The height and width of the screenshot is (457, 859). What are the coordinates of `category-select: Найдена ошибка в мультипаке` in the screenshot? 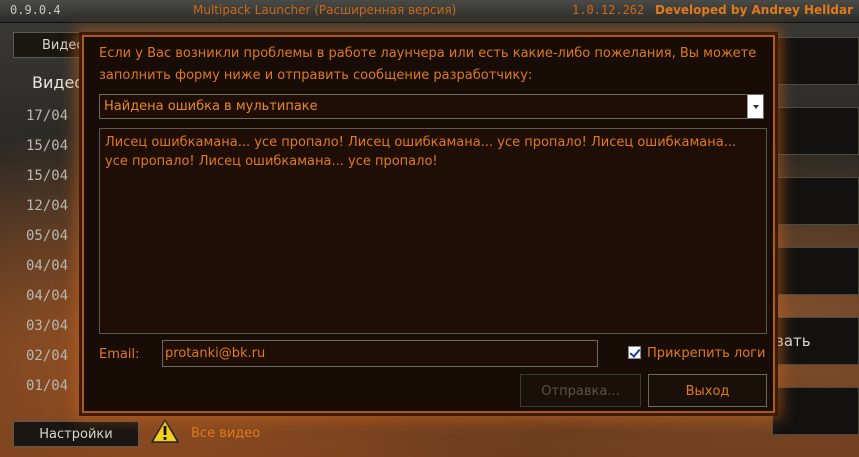 It's located at (431, 106).